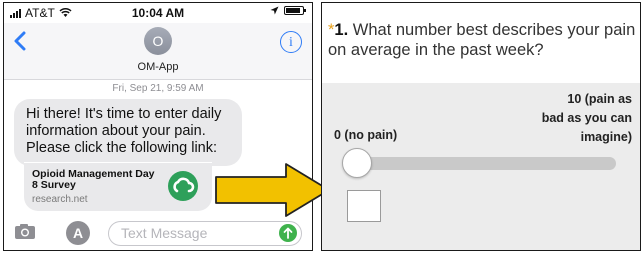  I want to click on camera-icon, so click(25, 231).